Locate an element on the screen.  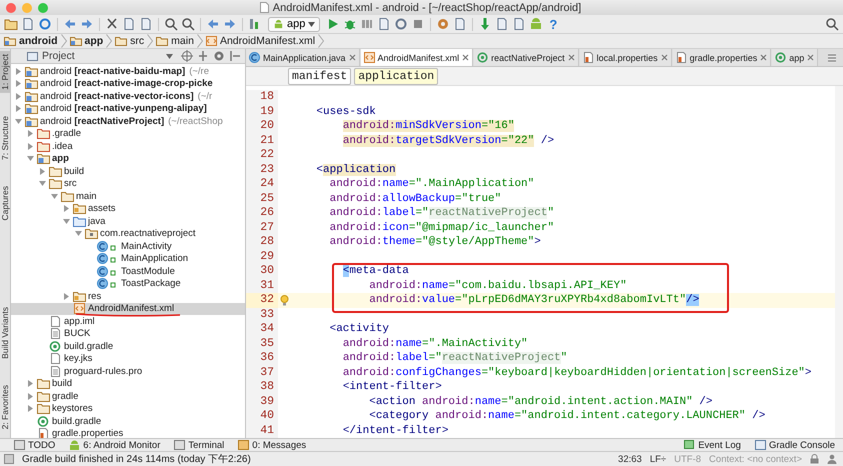
tree-item: proguard-rules.pro is located at coordinates (128, 371).